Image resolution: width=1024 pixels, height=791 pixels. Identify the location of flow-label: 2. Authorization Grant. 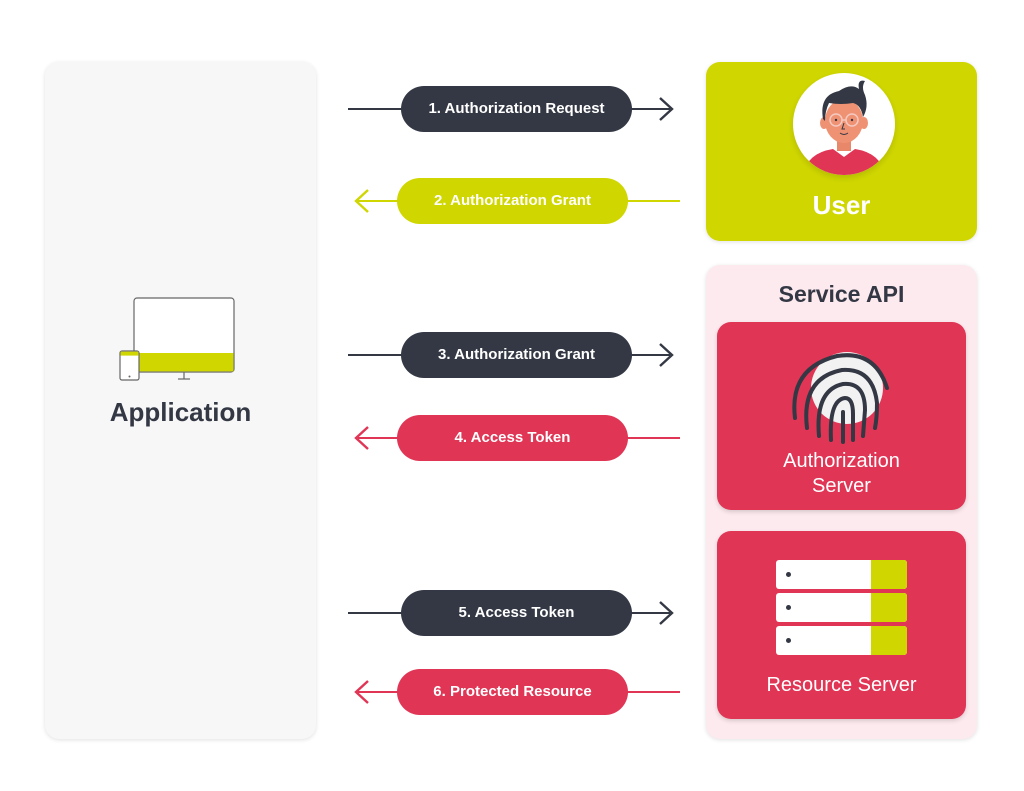
(512, 201).